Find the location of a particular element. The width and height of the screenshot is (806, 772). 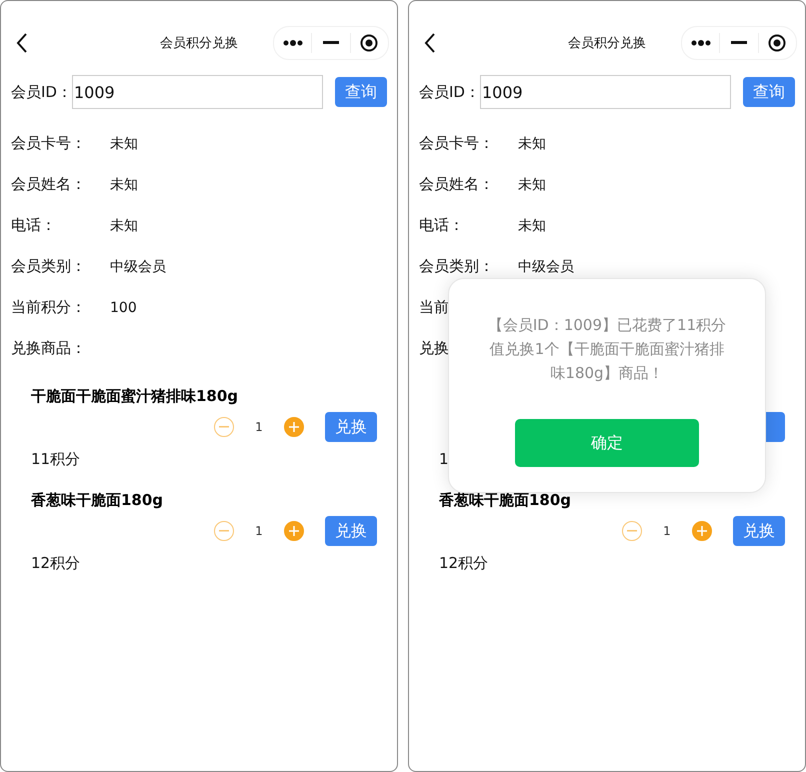

field-label: 兑换 is located at coordinates (434, 348).